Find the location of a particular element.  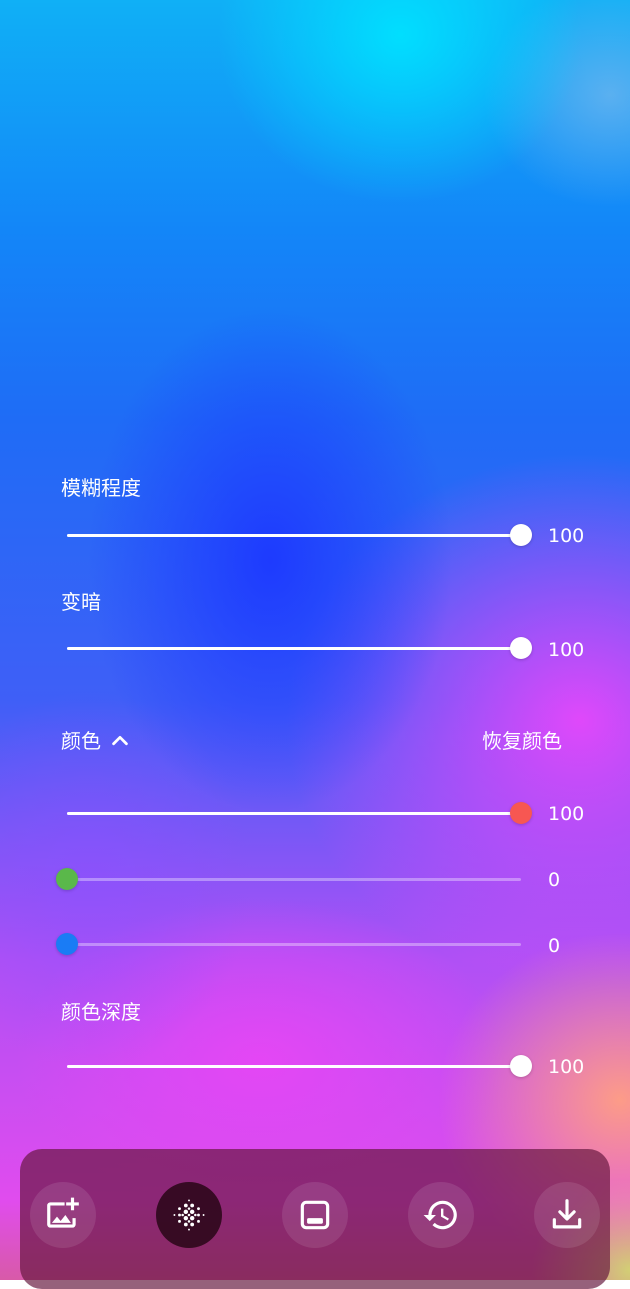

red-slider-fill is located at coordinates (294, 813).